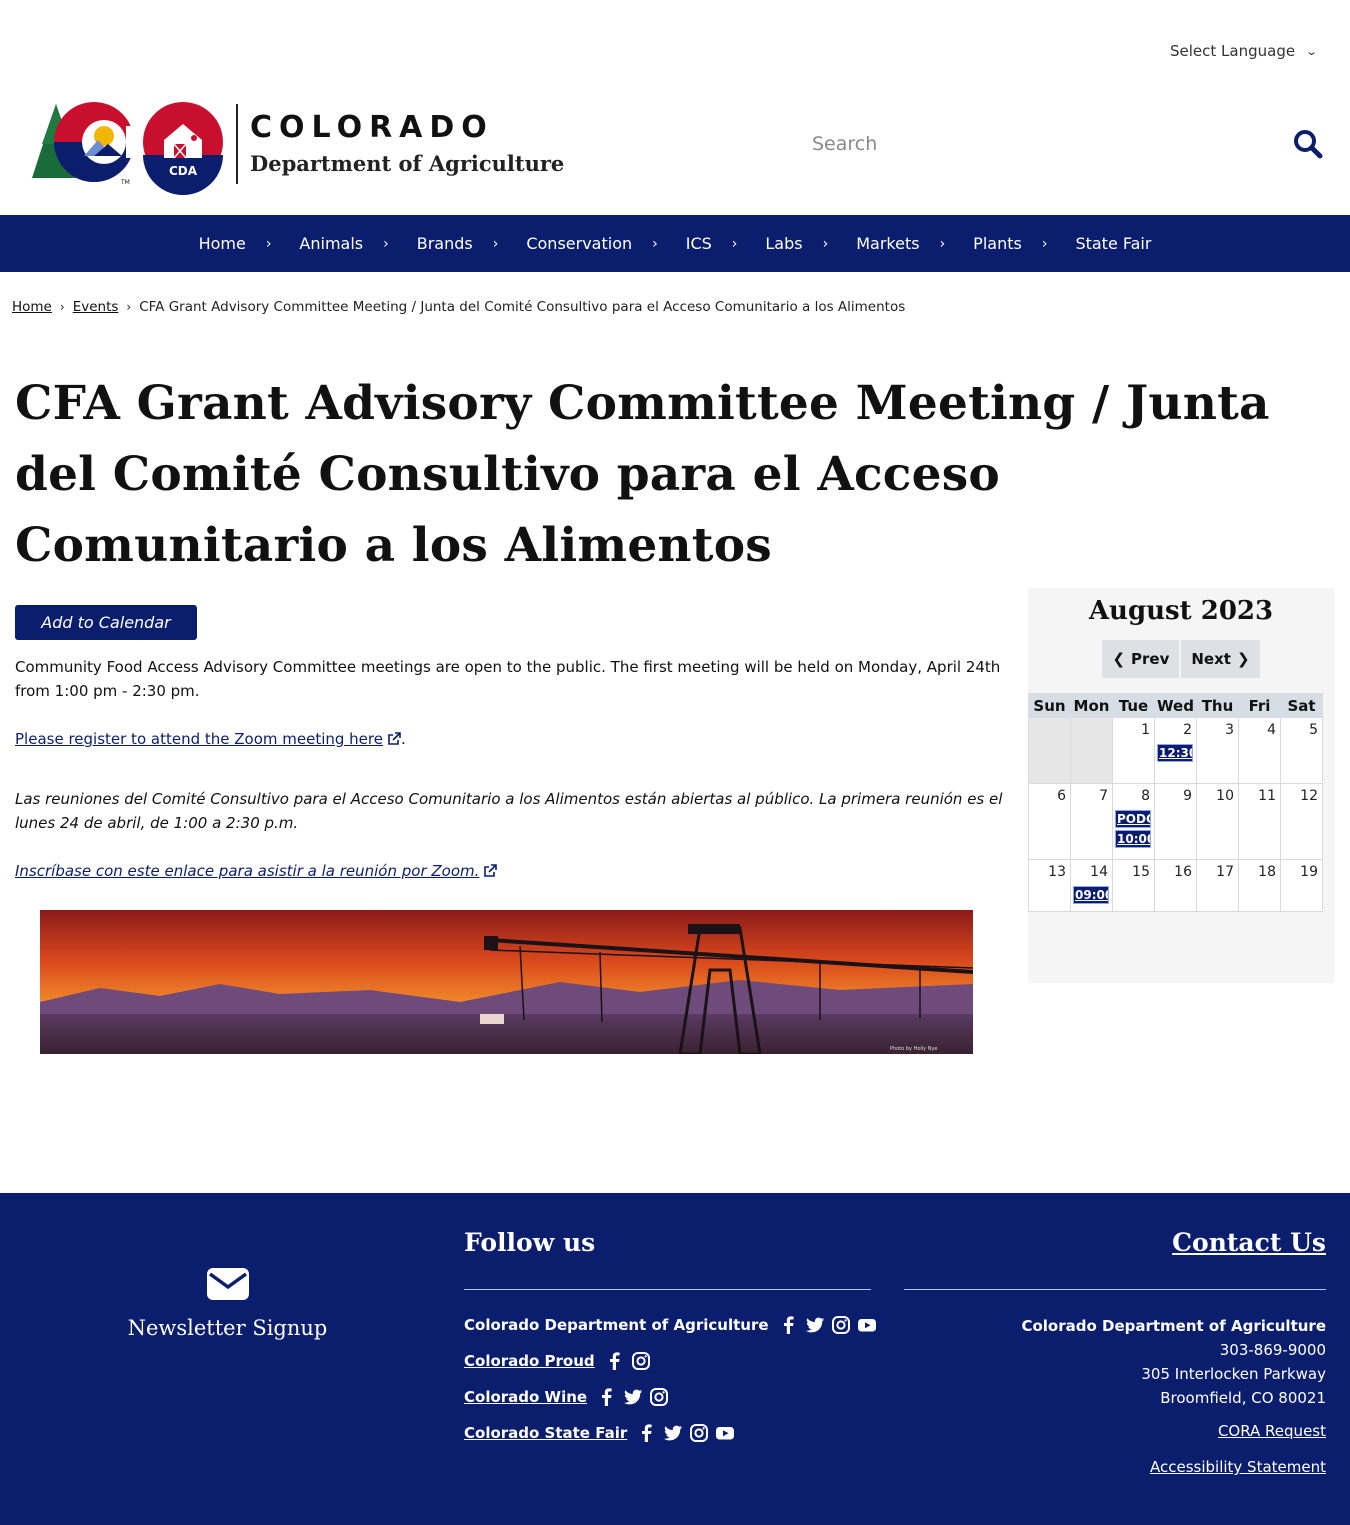 This screenshot has height=1525, width=1350. Describe the element at coordinates (616, 1325) in the screenshot. I see `social-account-name: Colorado Department of Agriculture` at that location.